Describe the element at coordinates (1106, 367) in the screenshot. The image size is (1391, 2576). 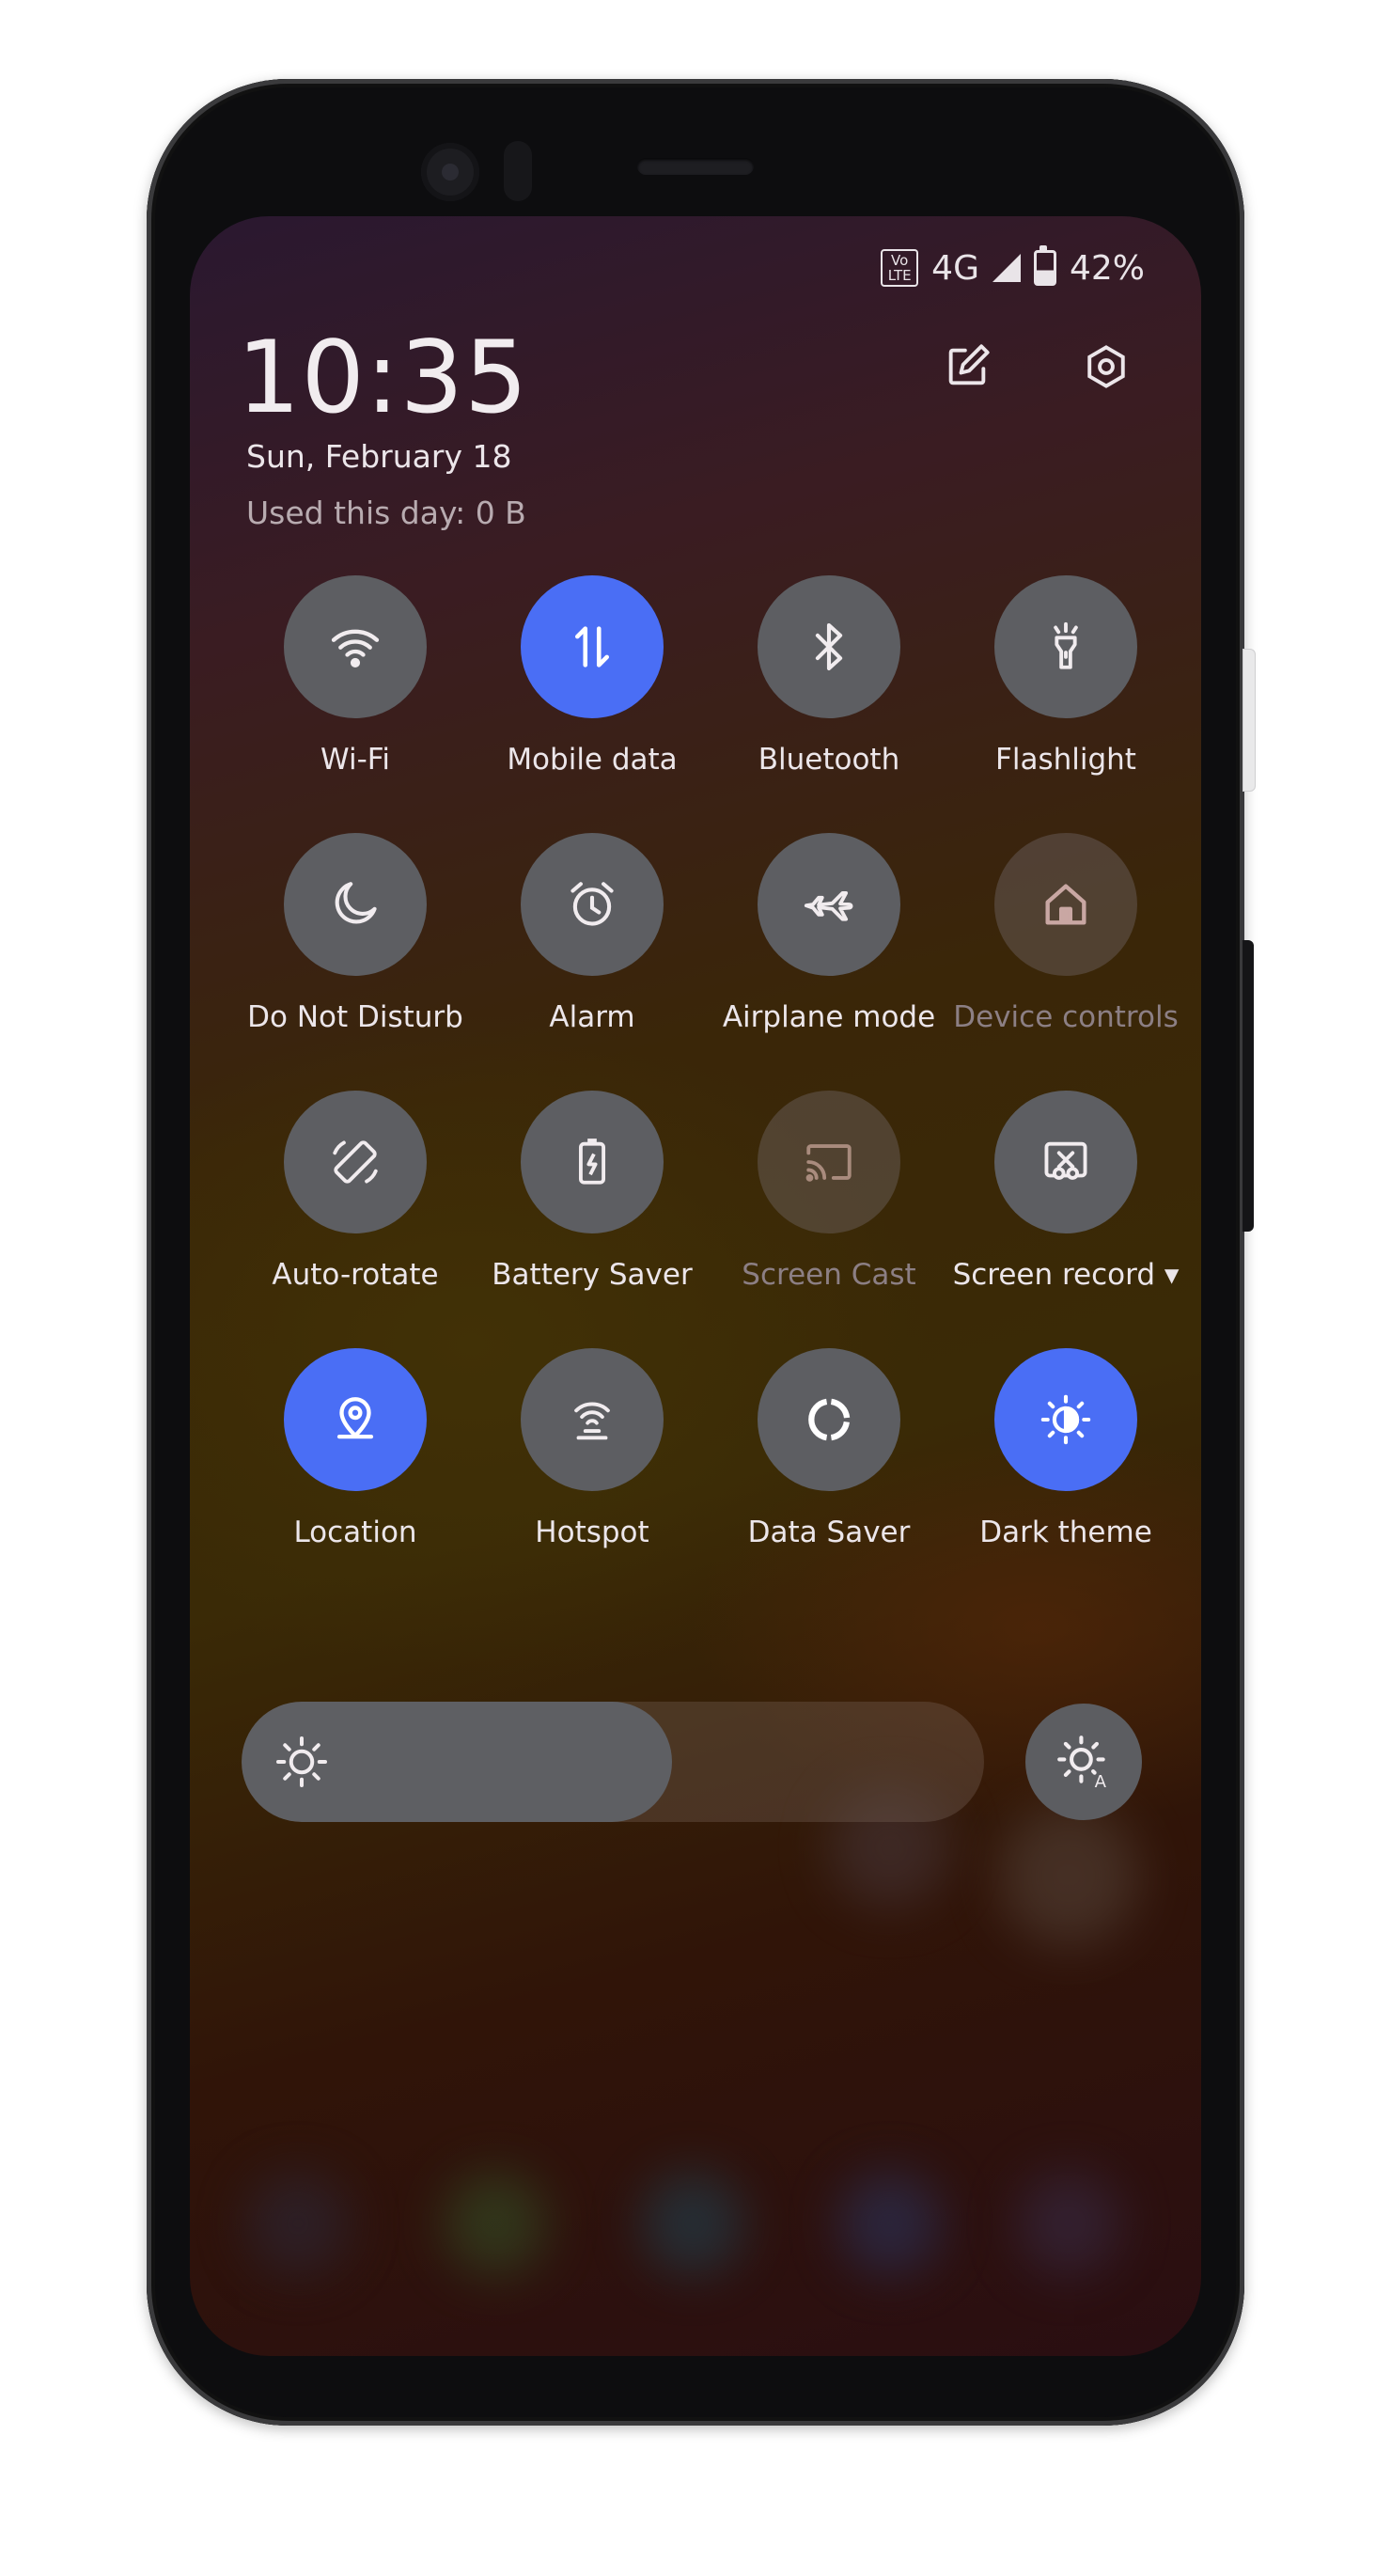
I see `settings-icon` at that location.